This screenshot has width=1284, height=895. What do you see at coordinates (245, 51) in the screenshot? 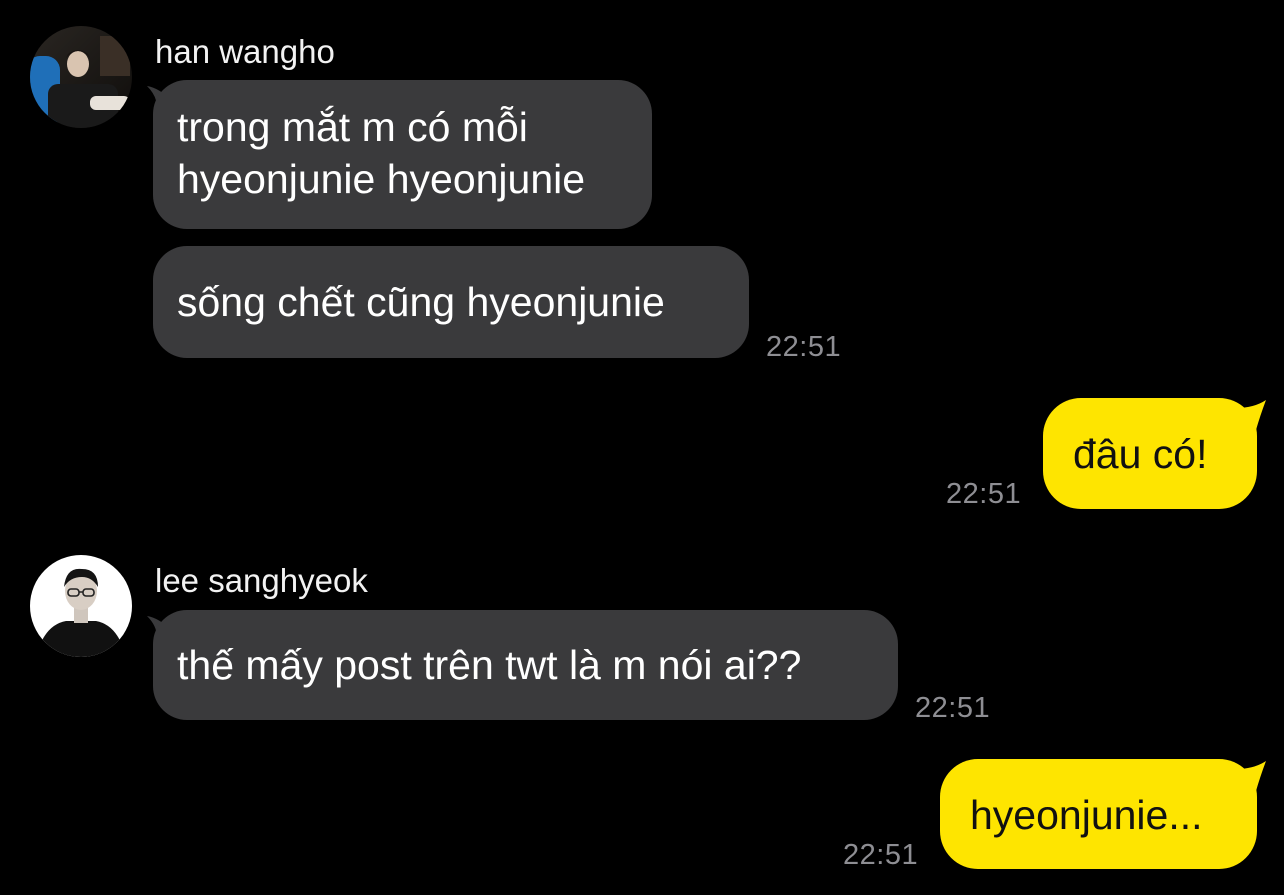
I see `sender-name-han-wangho: han wangho` at bounding box center [245, 51].